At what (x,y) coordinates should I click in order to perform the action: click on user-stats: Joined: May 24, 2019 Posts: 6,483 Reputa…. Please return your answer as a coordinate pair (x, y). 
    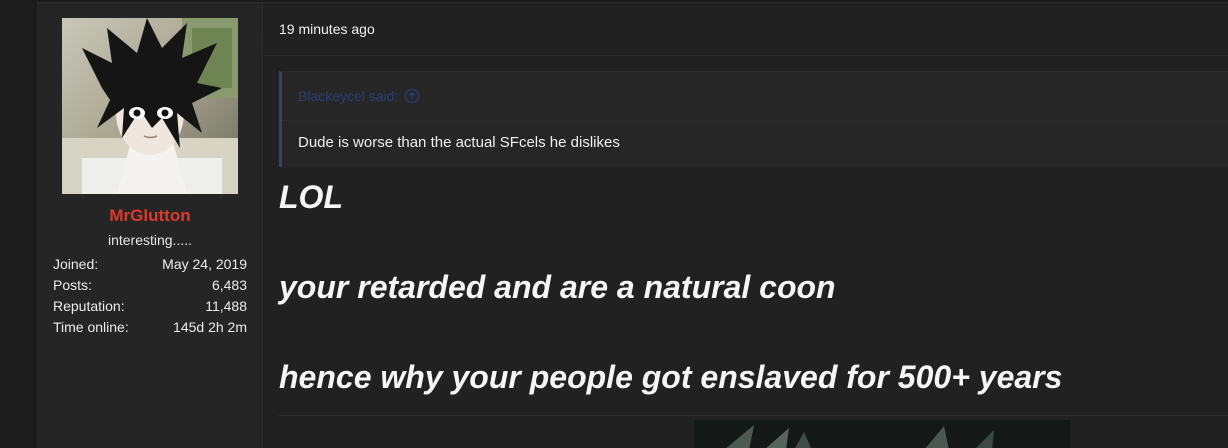
    Looking at the image, I should click on (150, 298).